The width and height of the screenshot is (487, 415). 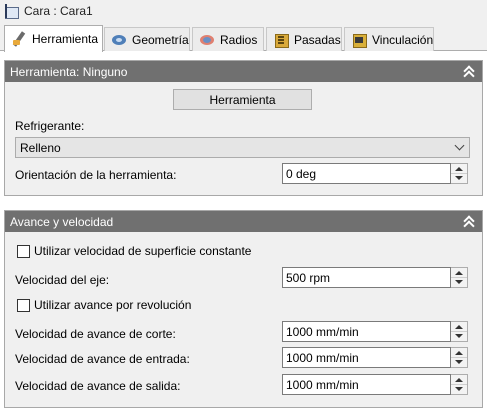 I want to click on feed-panel-header: Avance y velocidad, so click(x=243, y=221).